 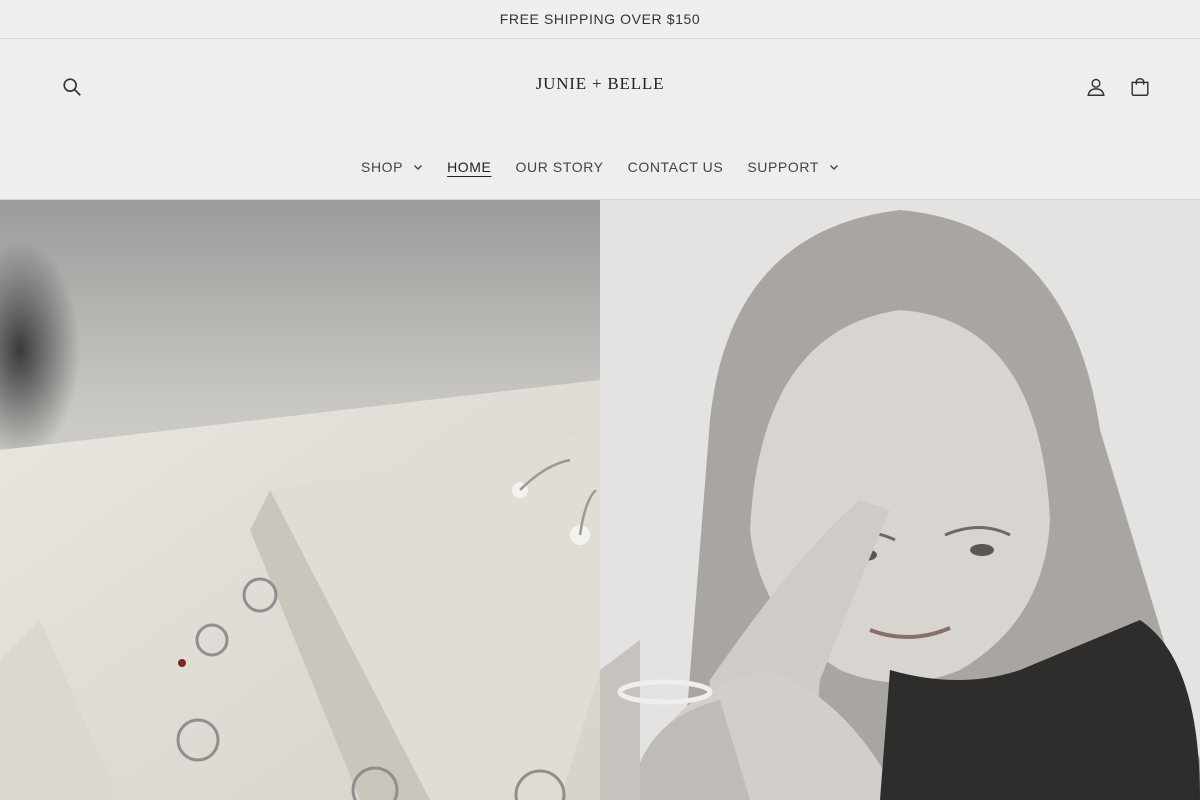 I want to click on nav-item-contact-us: CONTACT US, so click(x=676, y=167).